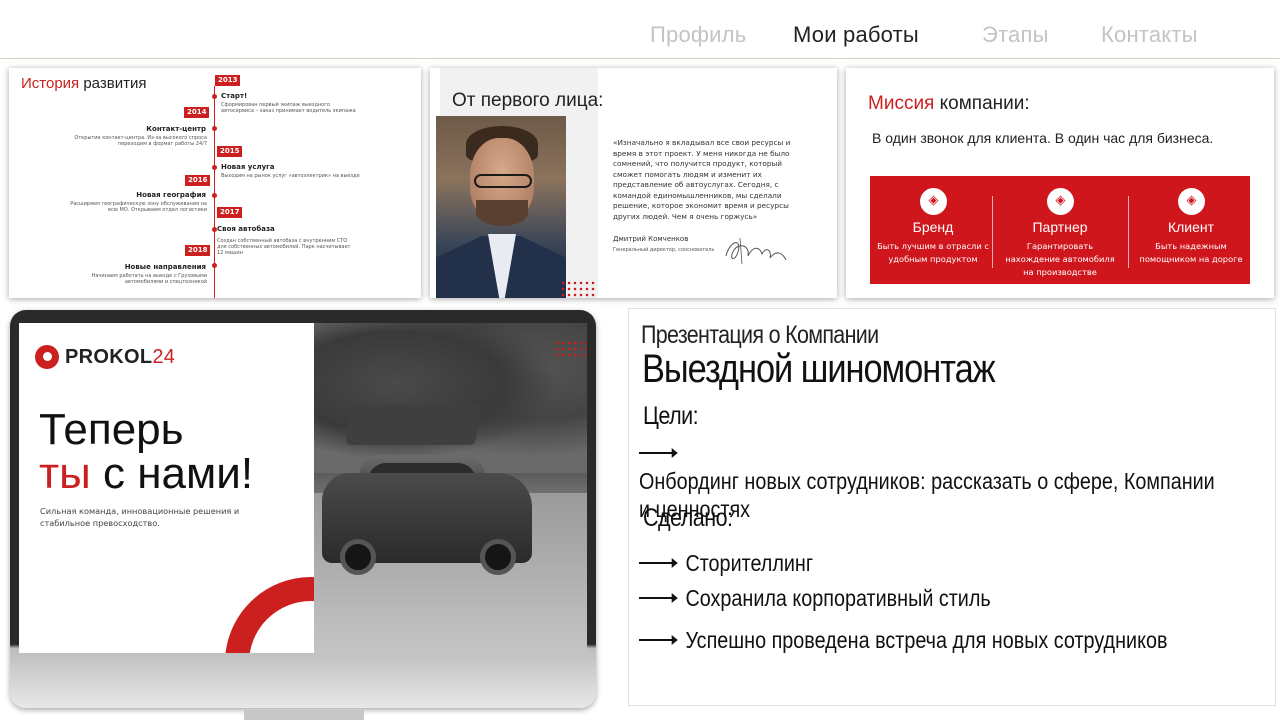 The width and height of the screenshot is (1280, 720). Describe the element at coordinates (528, 100) in the screenshot. I see `quote-heading: От первого лица:` at that location.